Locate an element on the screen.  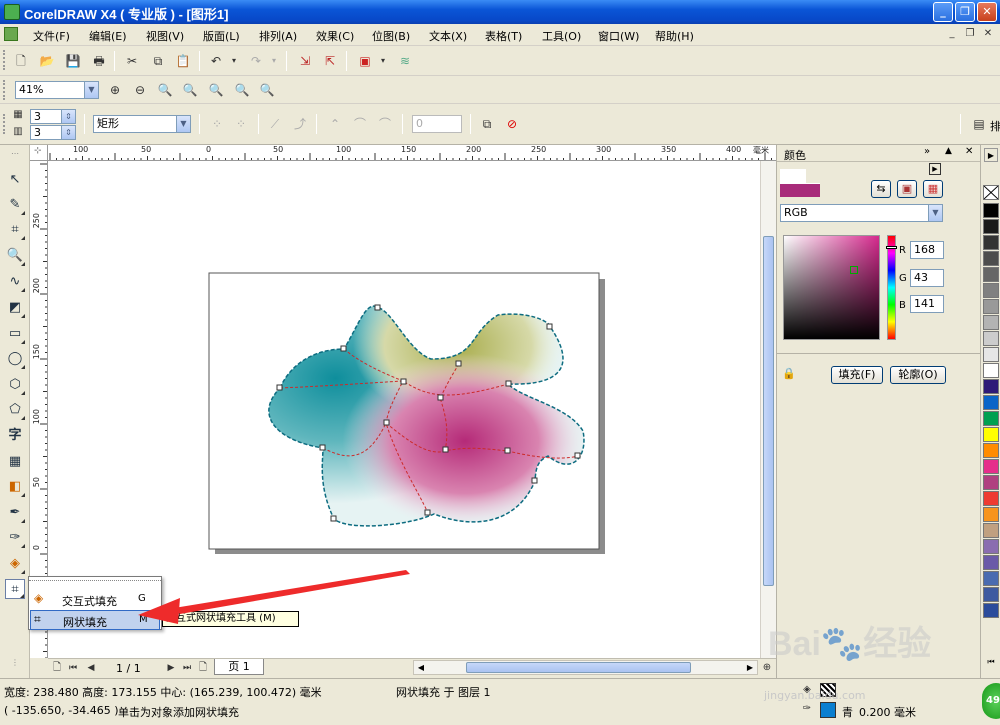
docker-collapse-icon: ▲ is located at coordinates (948, 151).